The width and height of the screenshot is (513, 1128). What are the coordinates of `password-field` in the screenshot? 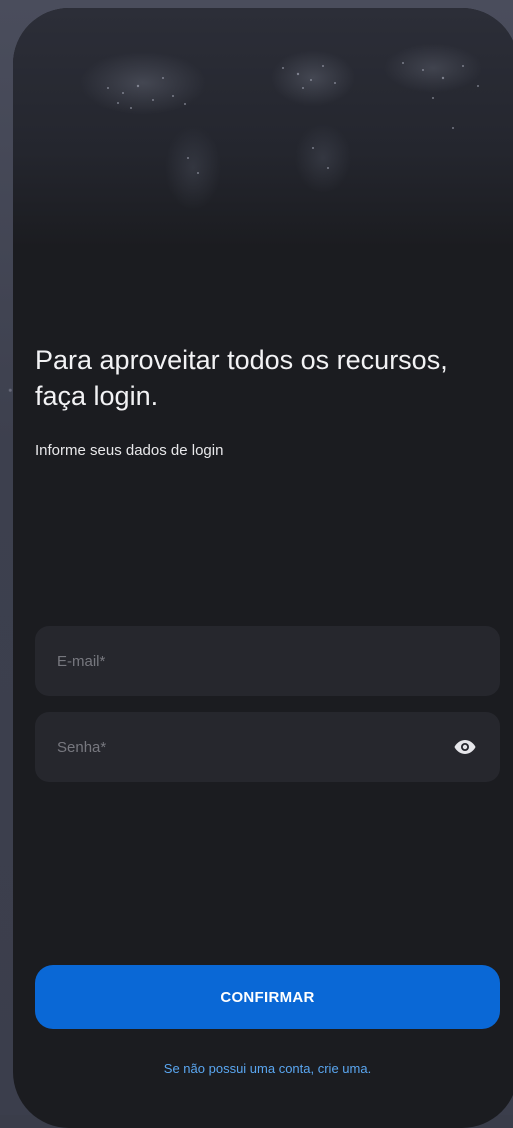 It's located at (267, 747).